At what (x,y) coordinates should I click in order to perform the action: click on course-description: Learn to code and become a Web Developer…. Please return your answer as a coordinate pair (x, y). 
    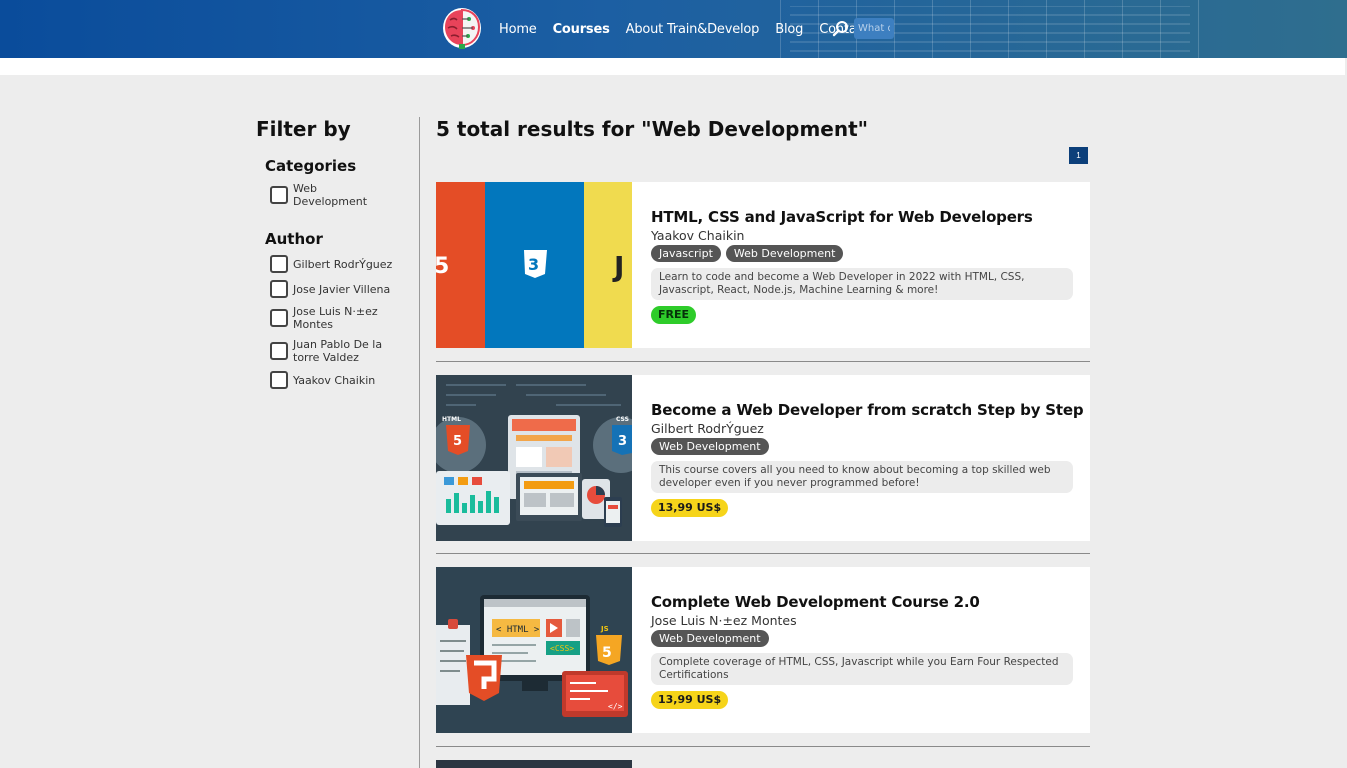
    Looking at the image, I should click on (862, 284).